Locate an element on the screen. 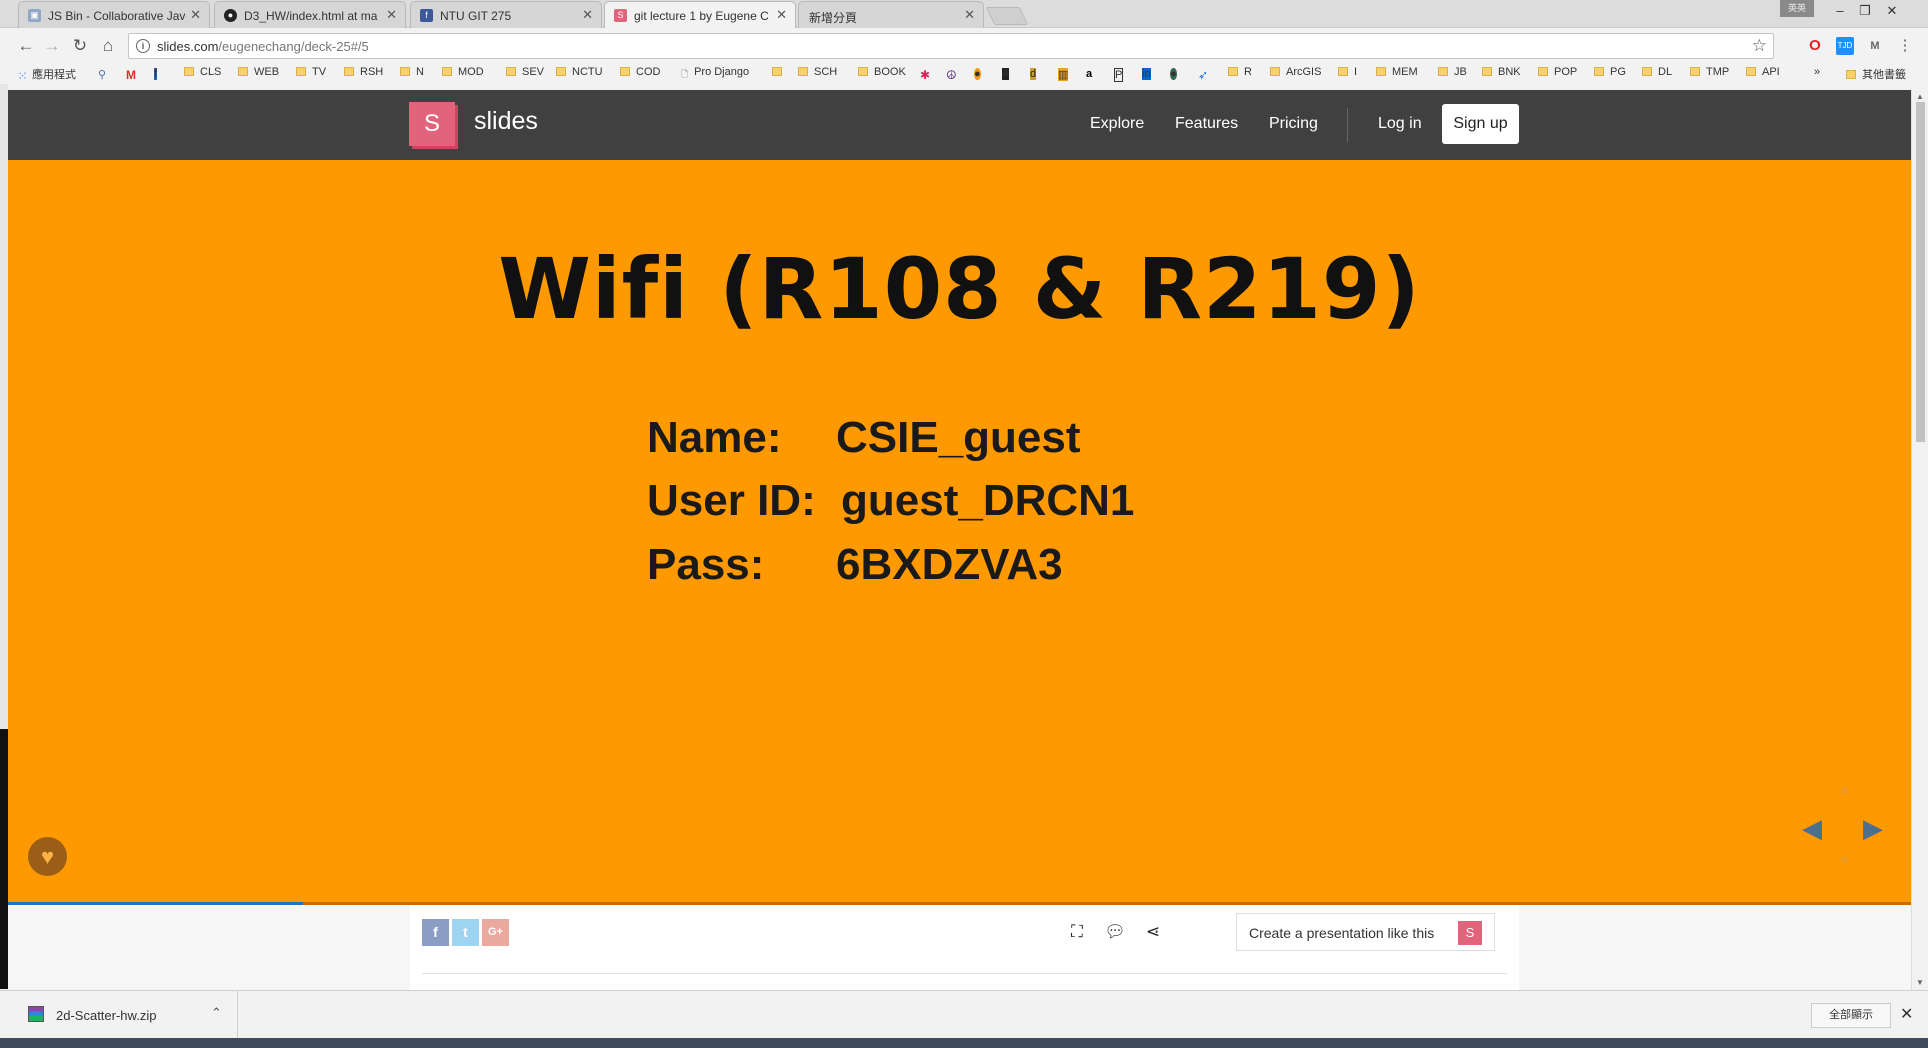 This screenshot has width=1928, height=1048. bookmark-folder: MEM is located at coordinates (1397, 72).